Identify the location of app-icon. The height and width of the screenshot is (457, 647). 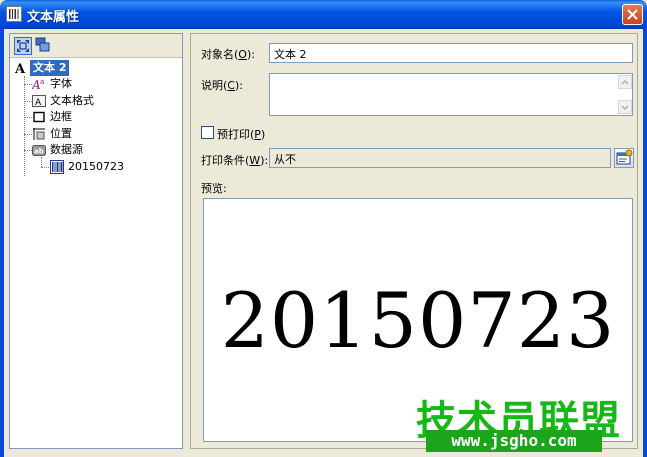
(14, 14).